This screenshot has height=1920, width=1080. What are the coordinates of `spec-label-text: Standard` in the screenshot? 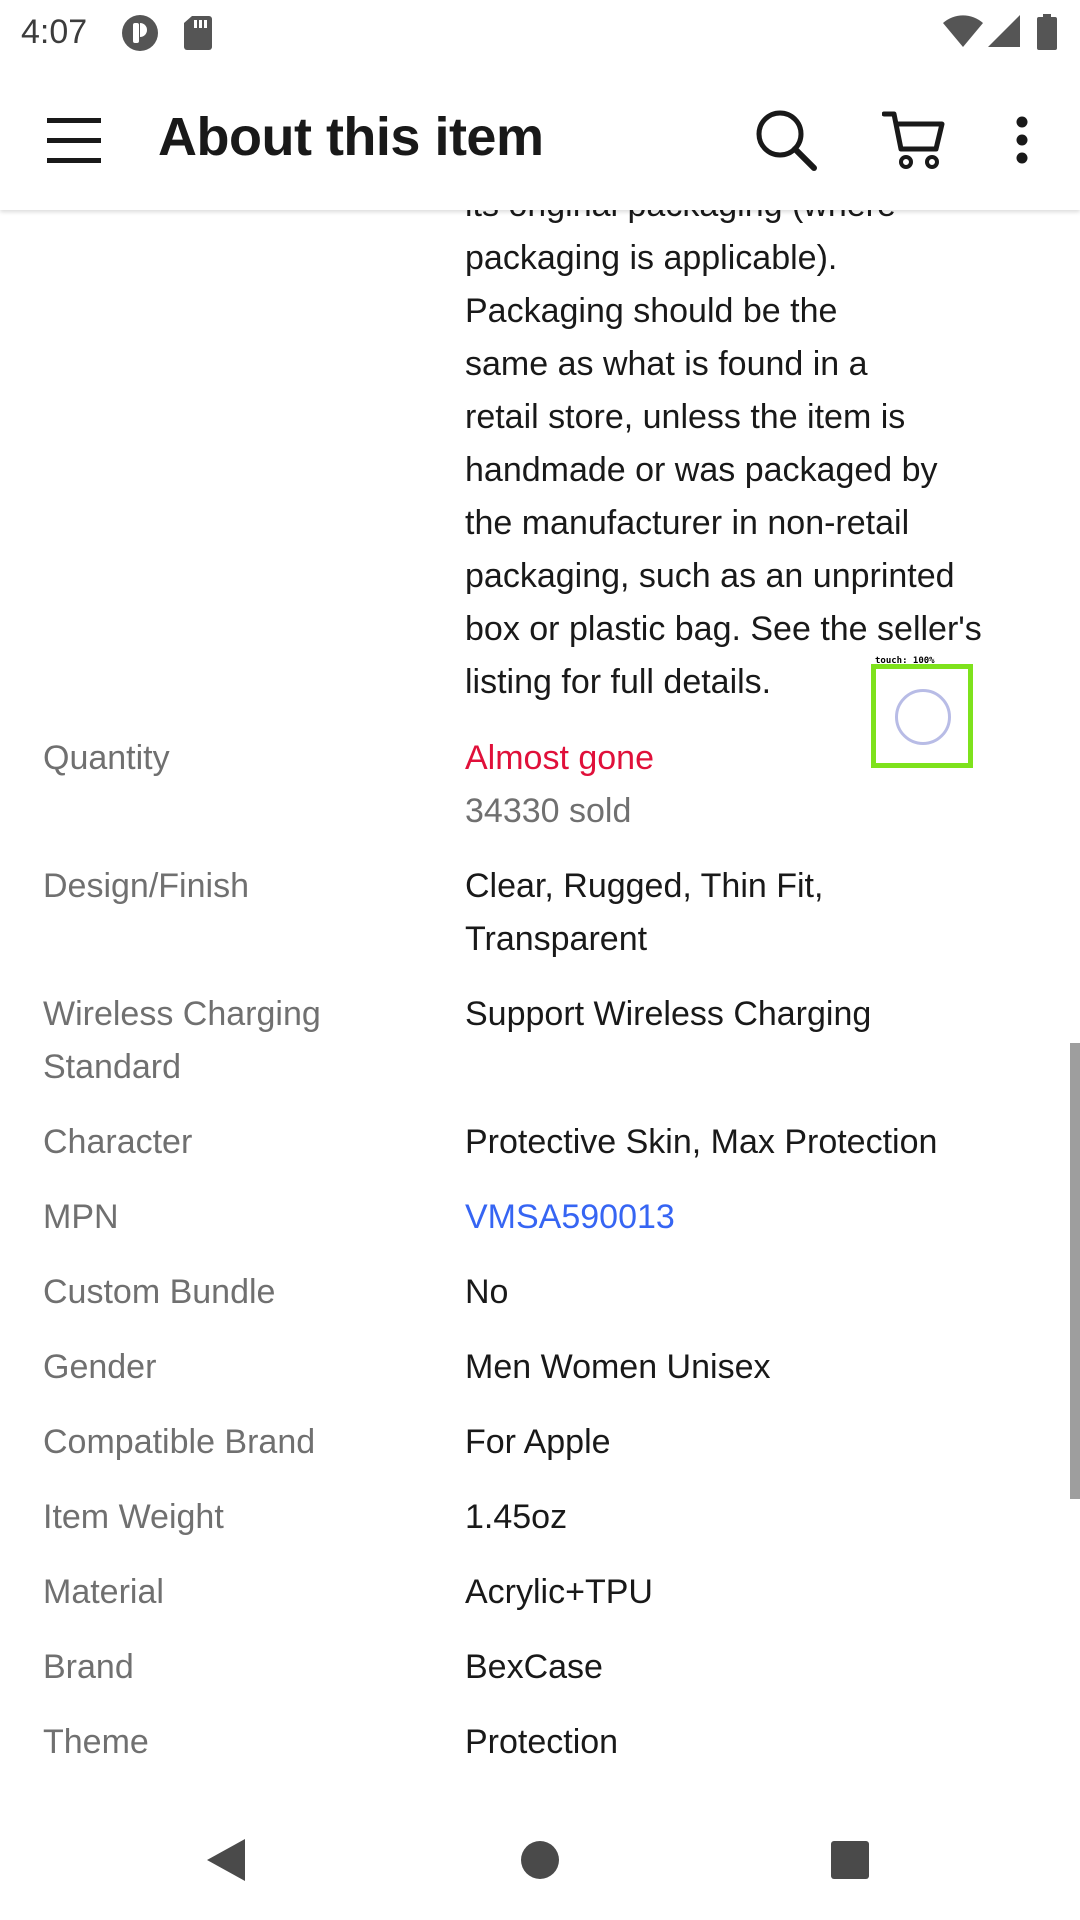 It's located at (112, 1067).